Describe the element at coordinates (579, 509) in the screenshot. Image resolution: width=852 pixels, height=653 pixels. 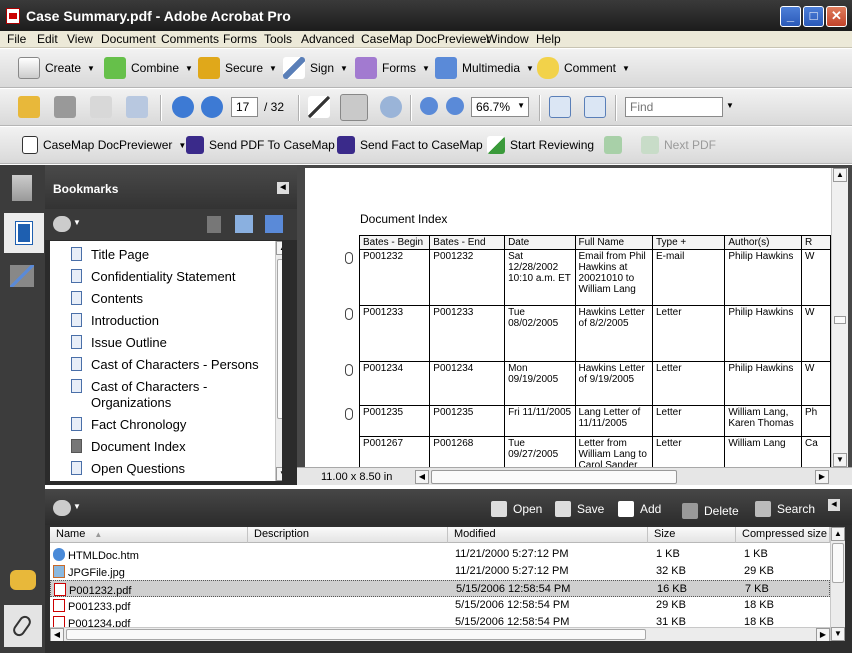
I see `save-attachment-button: Save` at that location.